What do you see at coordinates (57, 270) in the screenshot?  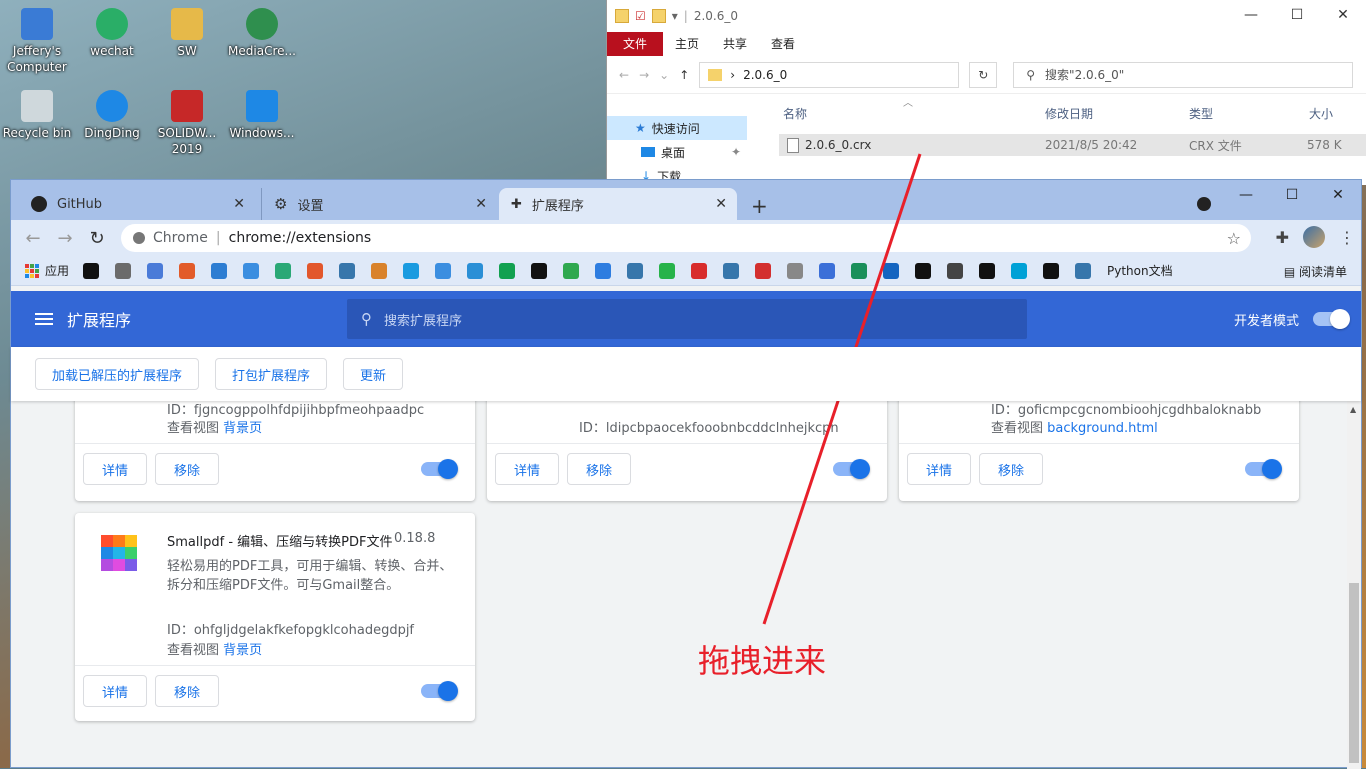 I see `apps-shortcut: 应用` at bounding box center [57, 270].